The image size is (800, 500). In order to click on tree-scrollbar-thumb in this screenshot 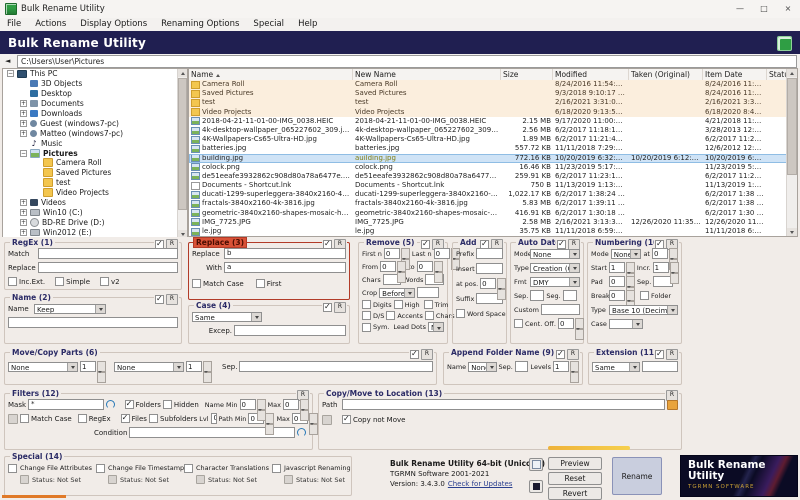, I will do `click(182, 144)`.